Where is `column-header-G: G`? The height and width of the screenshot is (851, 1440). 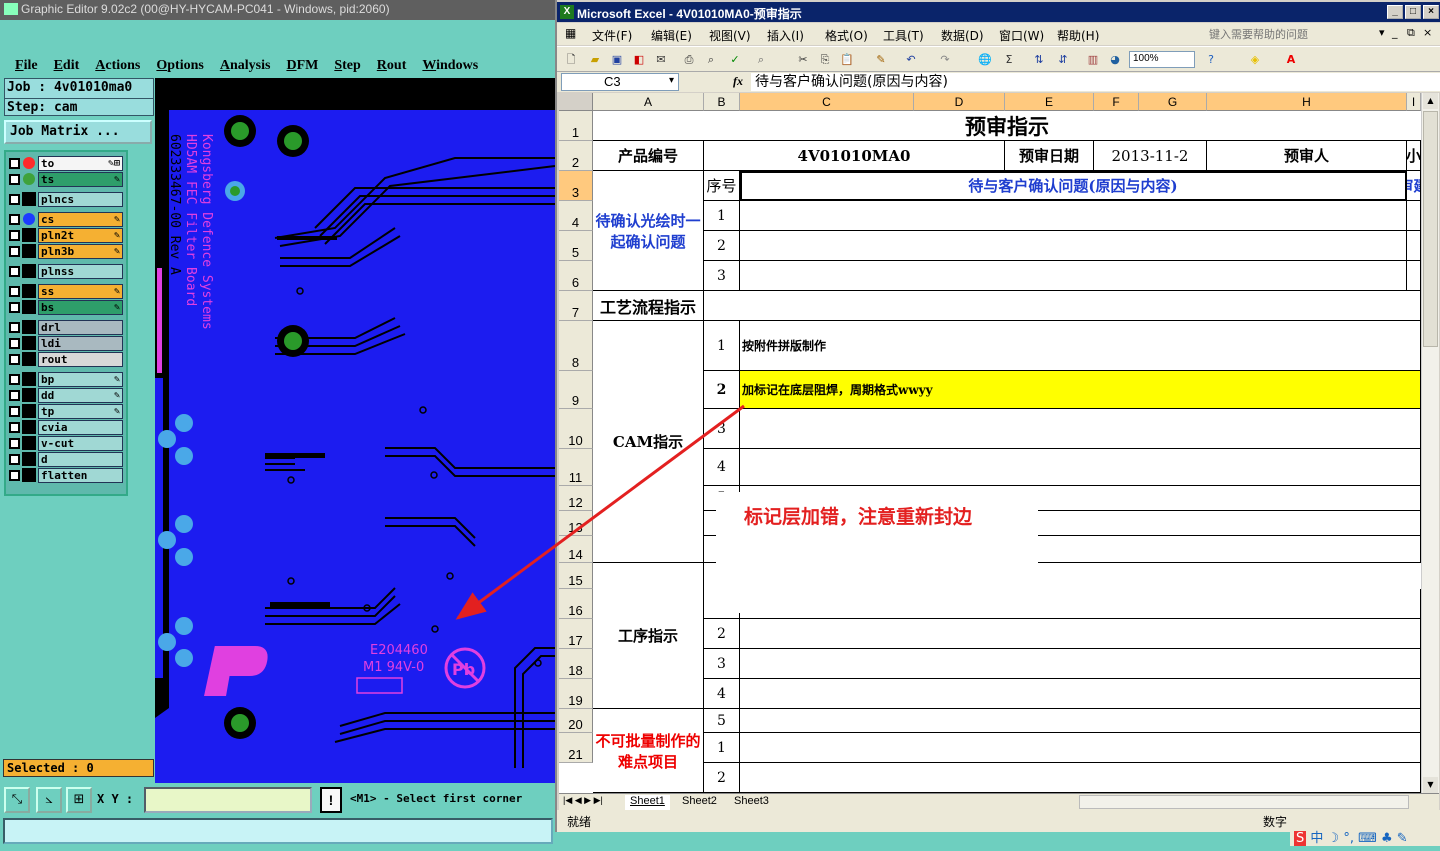 column-header-G: G is located at coordinates (1173, 102).